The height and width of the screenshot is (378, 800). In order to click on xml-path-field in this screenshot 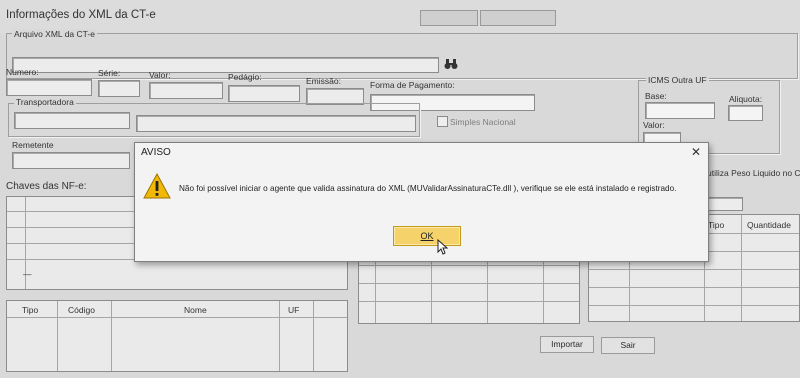, I will do `click(225, 65)`.